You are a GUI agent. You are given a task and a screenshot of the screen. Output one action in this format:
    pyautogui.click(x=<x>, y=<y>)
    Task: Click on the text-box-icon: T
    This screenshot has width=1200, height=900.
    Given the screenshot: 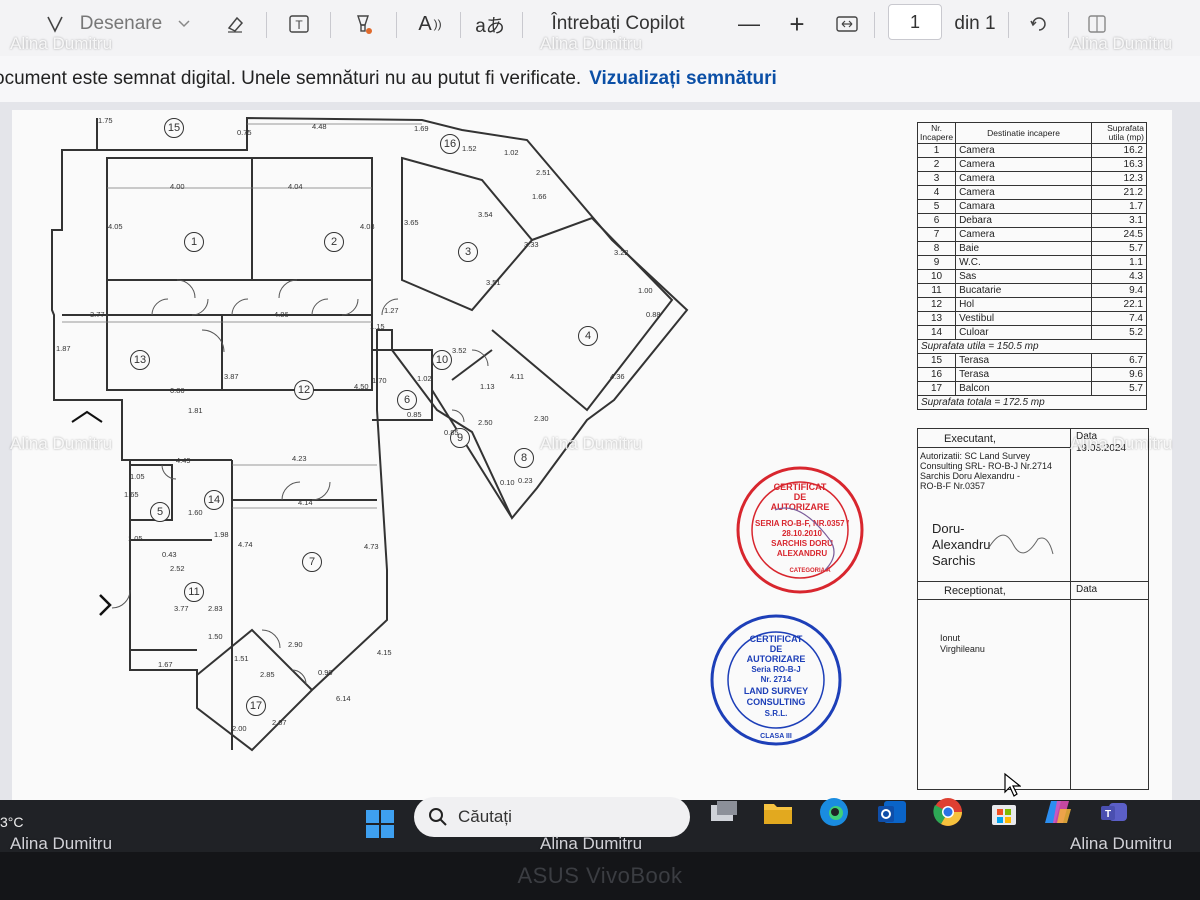 What is the action you would take?
    pyautogui.click(x=299, y=24)
    